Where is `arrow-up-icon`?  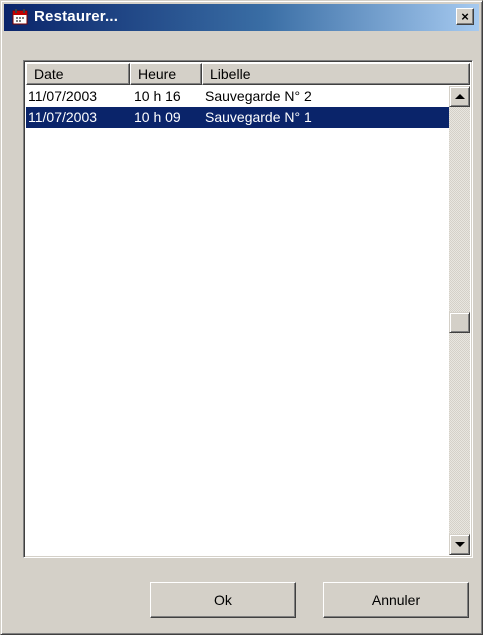 arrow-up-icon is located at coordinates (459, 96).